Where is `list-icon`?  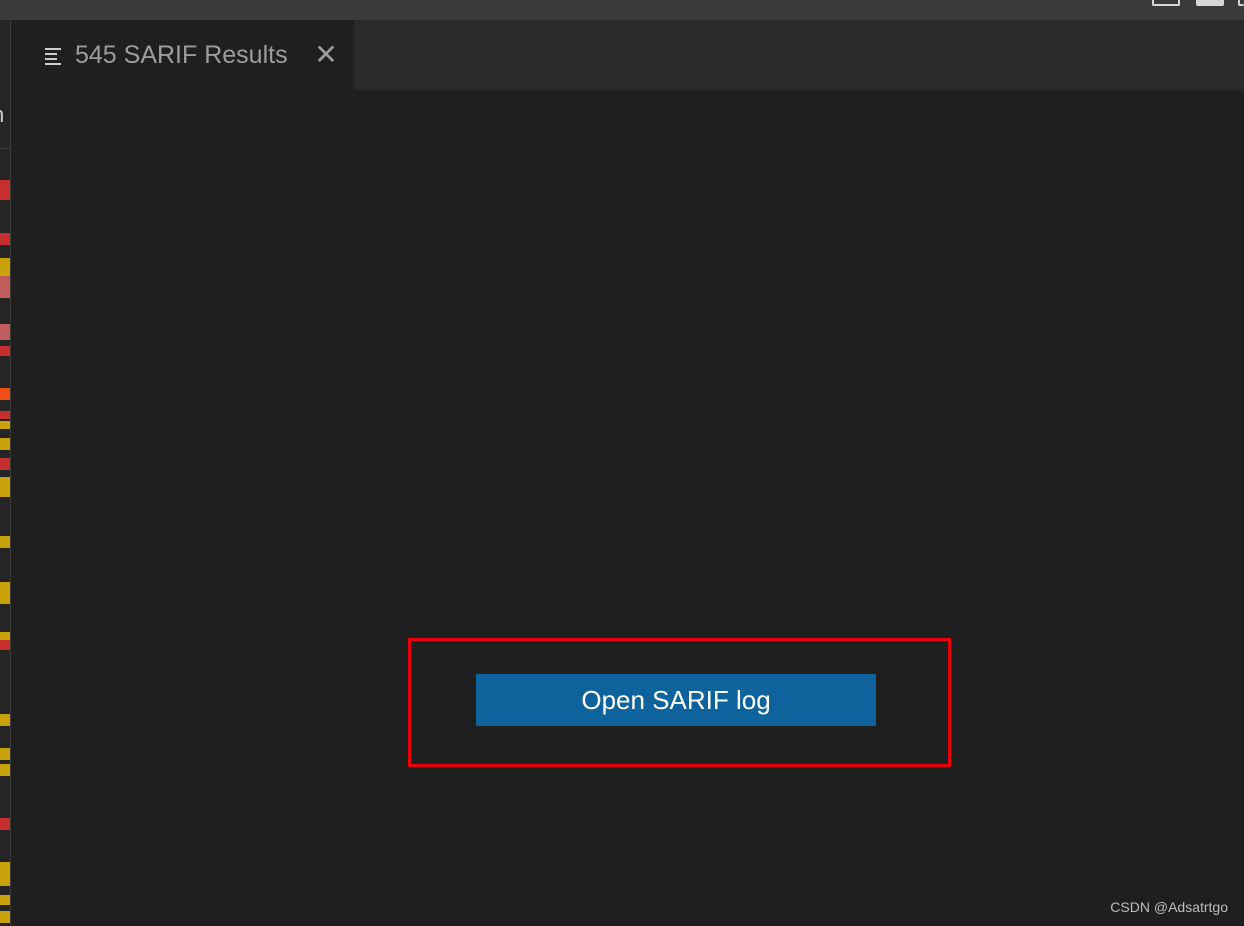
list-icon is located at coordinates (54, 55).